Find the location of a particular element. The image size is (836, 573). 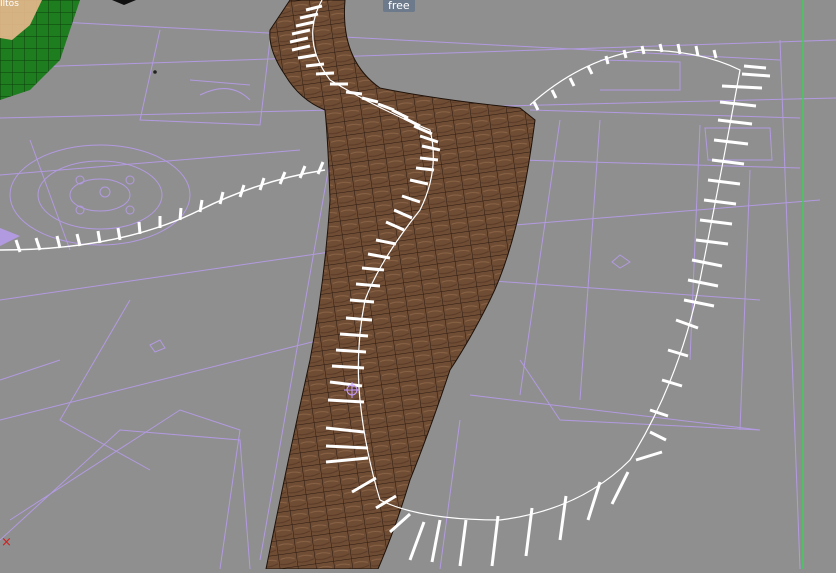

dark-object is located at coordinates (124, 2).